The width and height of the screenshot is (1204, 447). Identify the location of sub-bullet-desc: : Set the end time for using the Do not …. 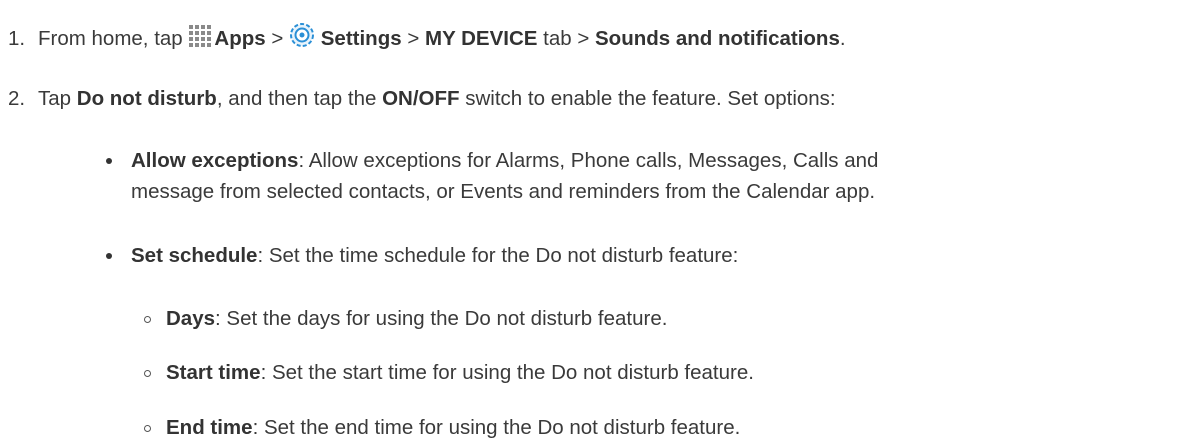
(496, 427).